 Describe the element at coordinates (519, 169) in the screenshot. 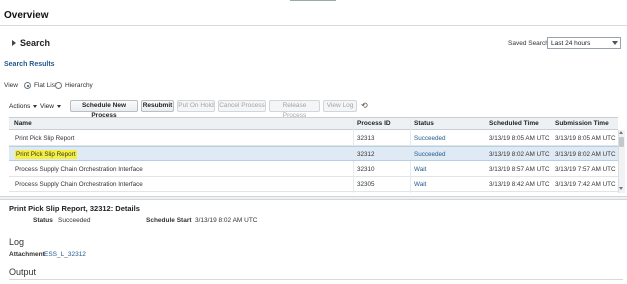

I see `cell-scheduled-time: 3/13/19 8:57 AM UTC` at that location.